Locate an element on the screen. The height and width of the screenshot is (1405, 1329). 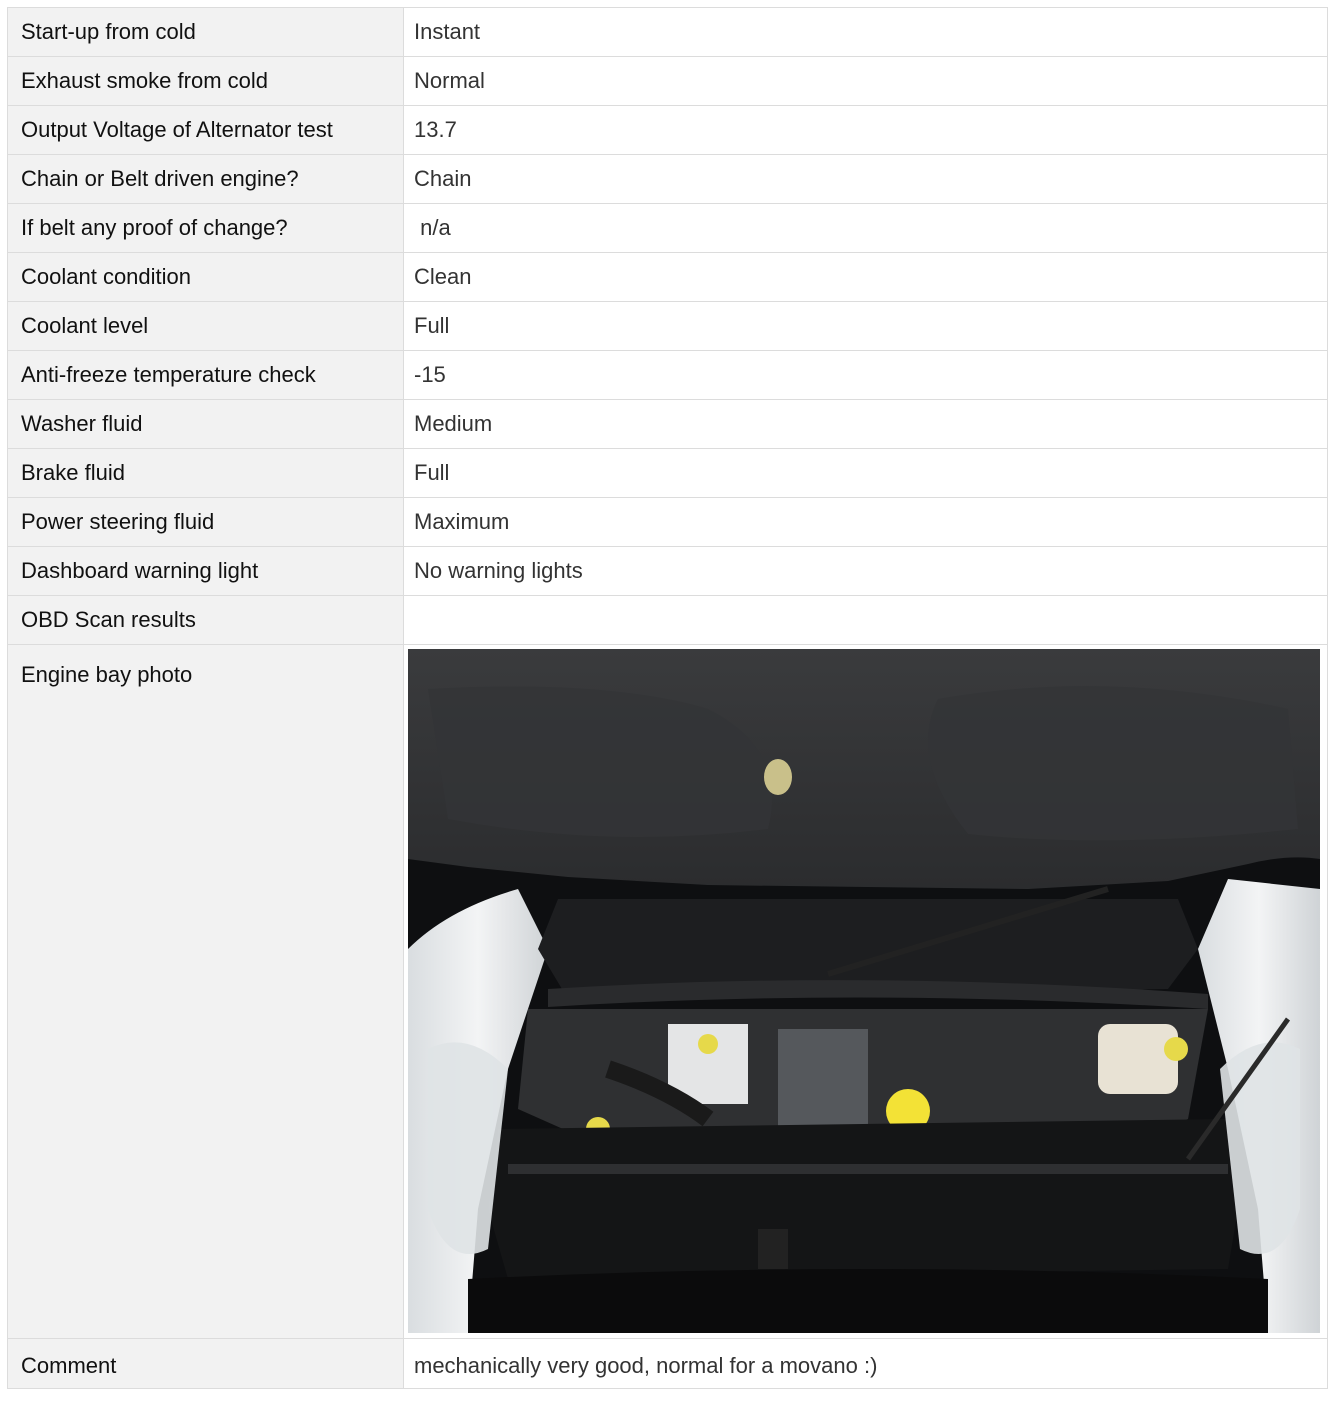
row-label: Brake fluid is located at coordinates (205, 473).